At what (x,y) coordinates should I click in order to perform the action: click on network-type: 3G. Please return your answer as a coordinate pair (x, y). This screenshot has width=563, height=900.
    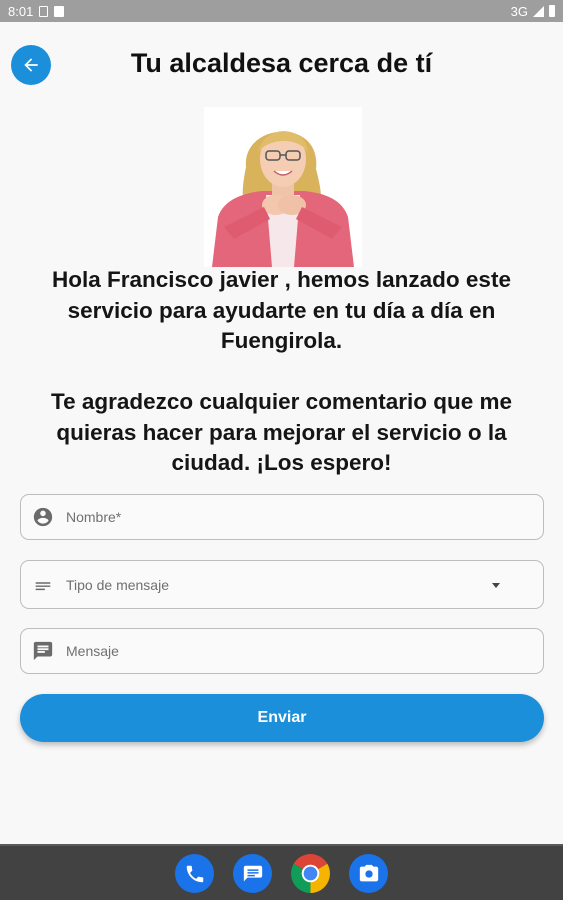
    Looking at the image, I should click on (519, 11).